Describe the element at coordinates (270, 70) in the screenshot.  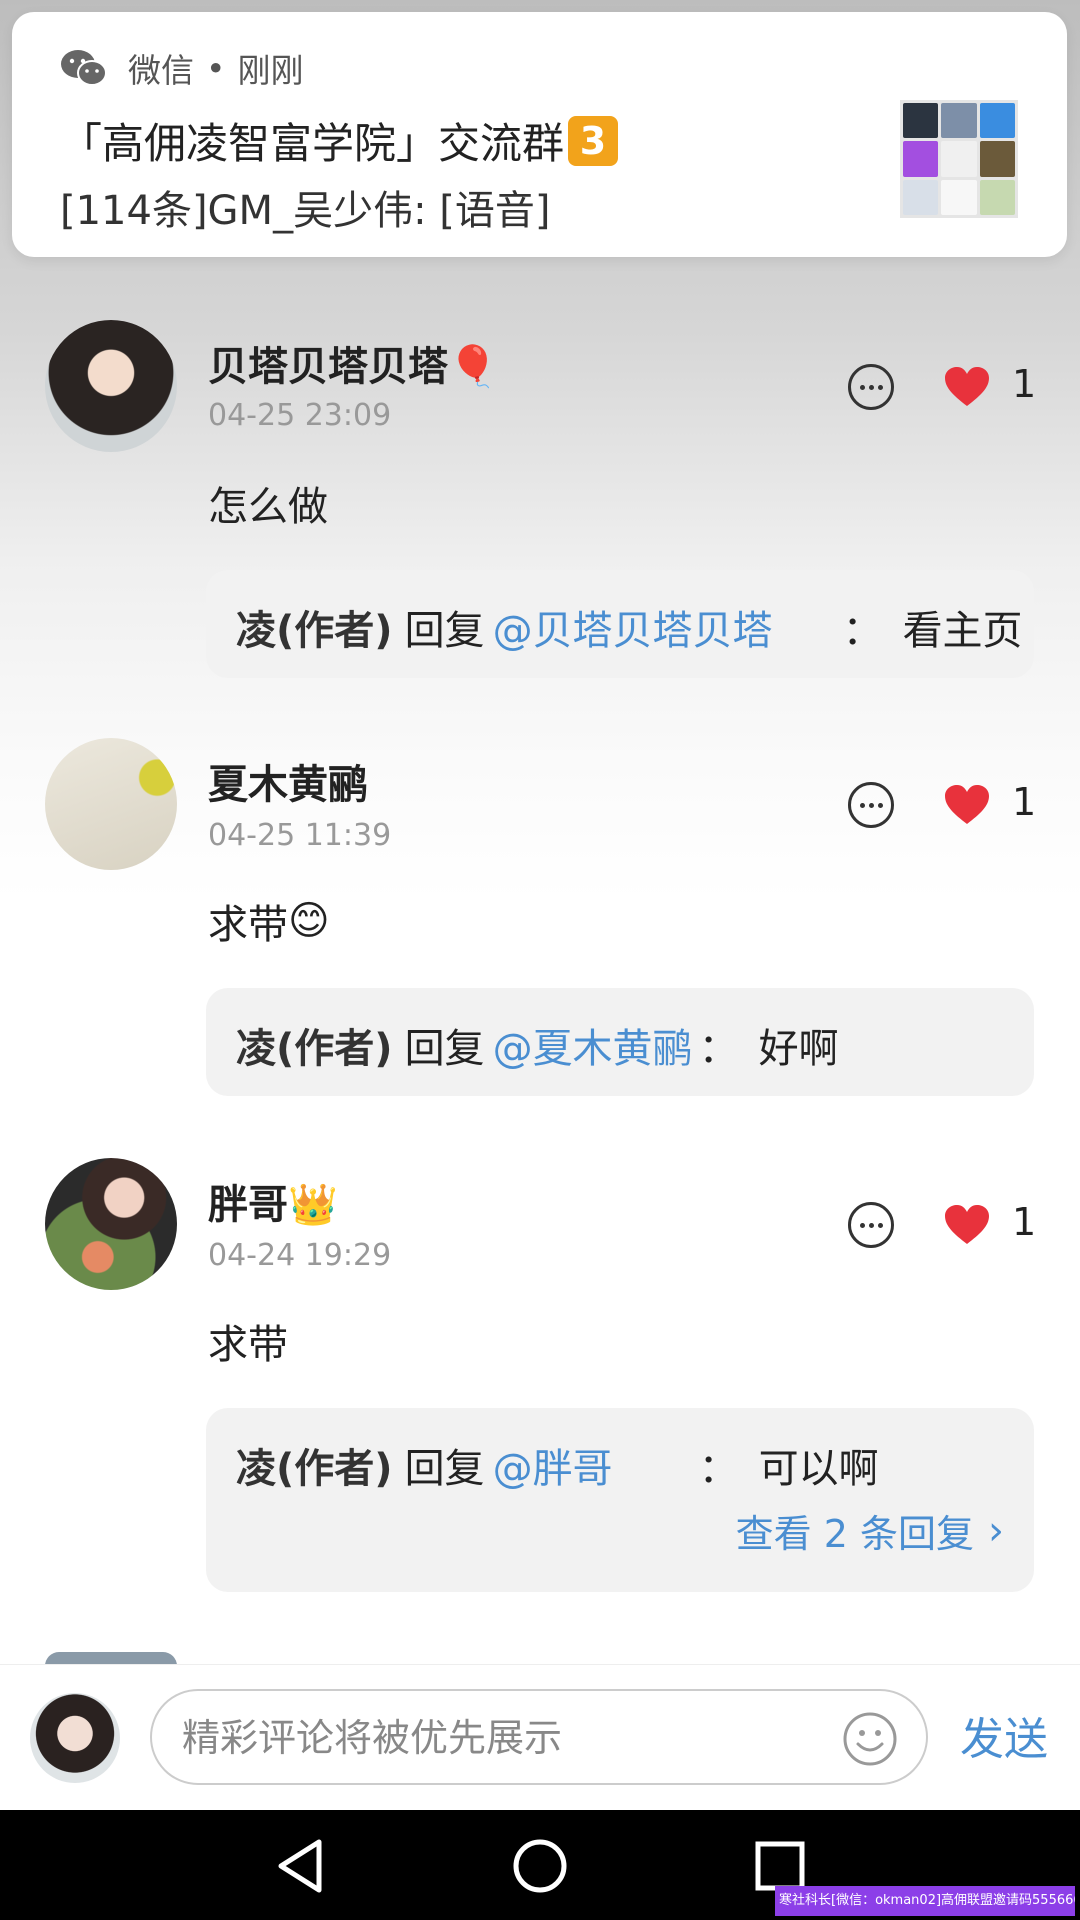
I see `notification-time: 刚刚` at that location.